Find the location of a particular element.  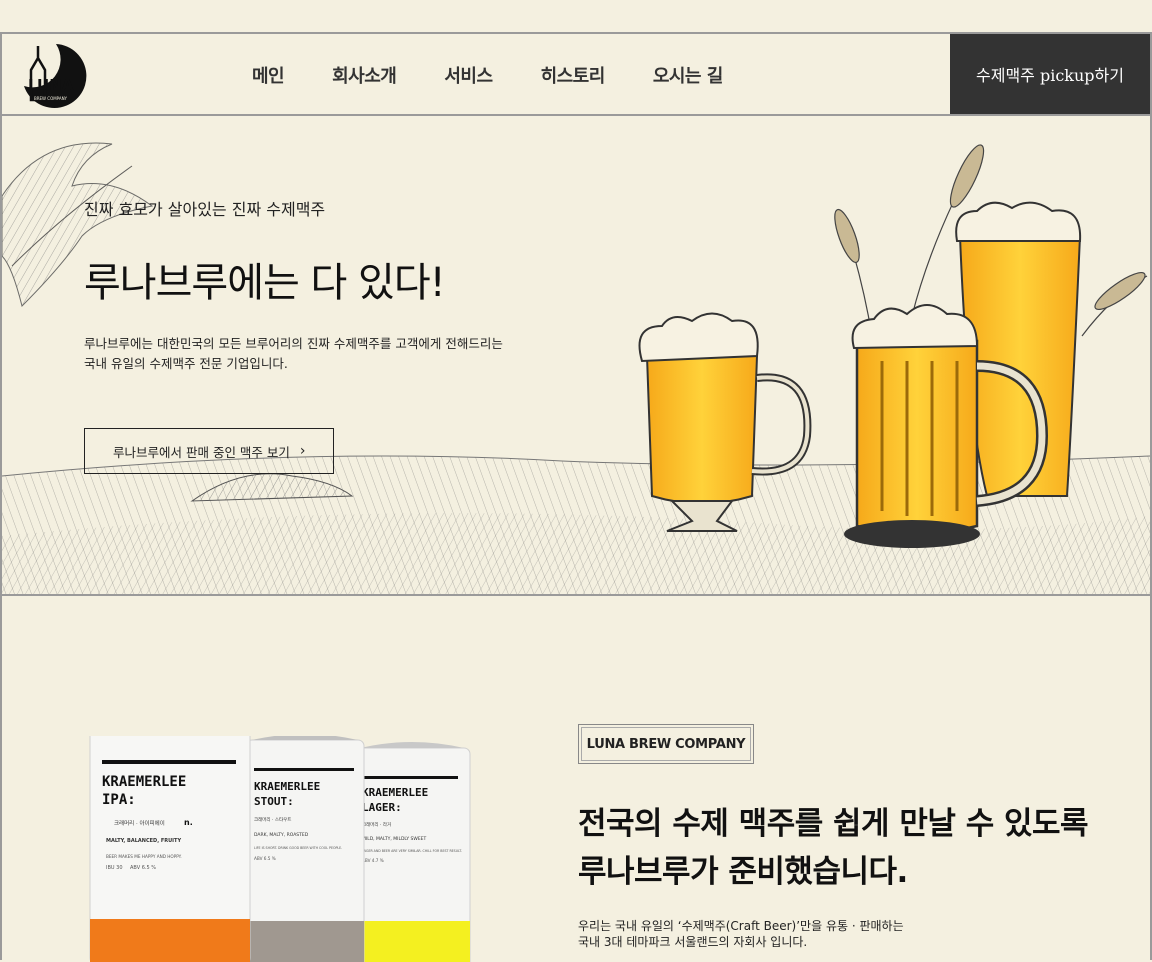

can-lager-color is located at coordinates (412, 941).